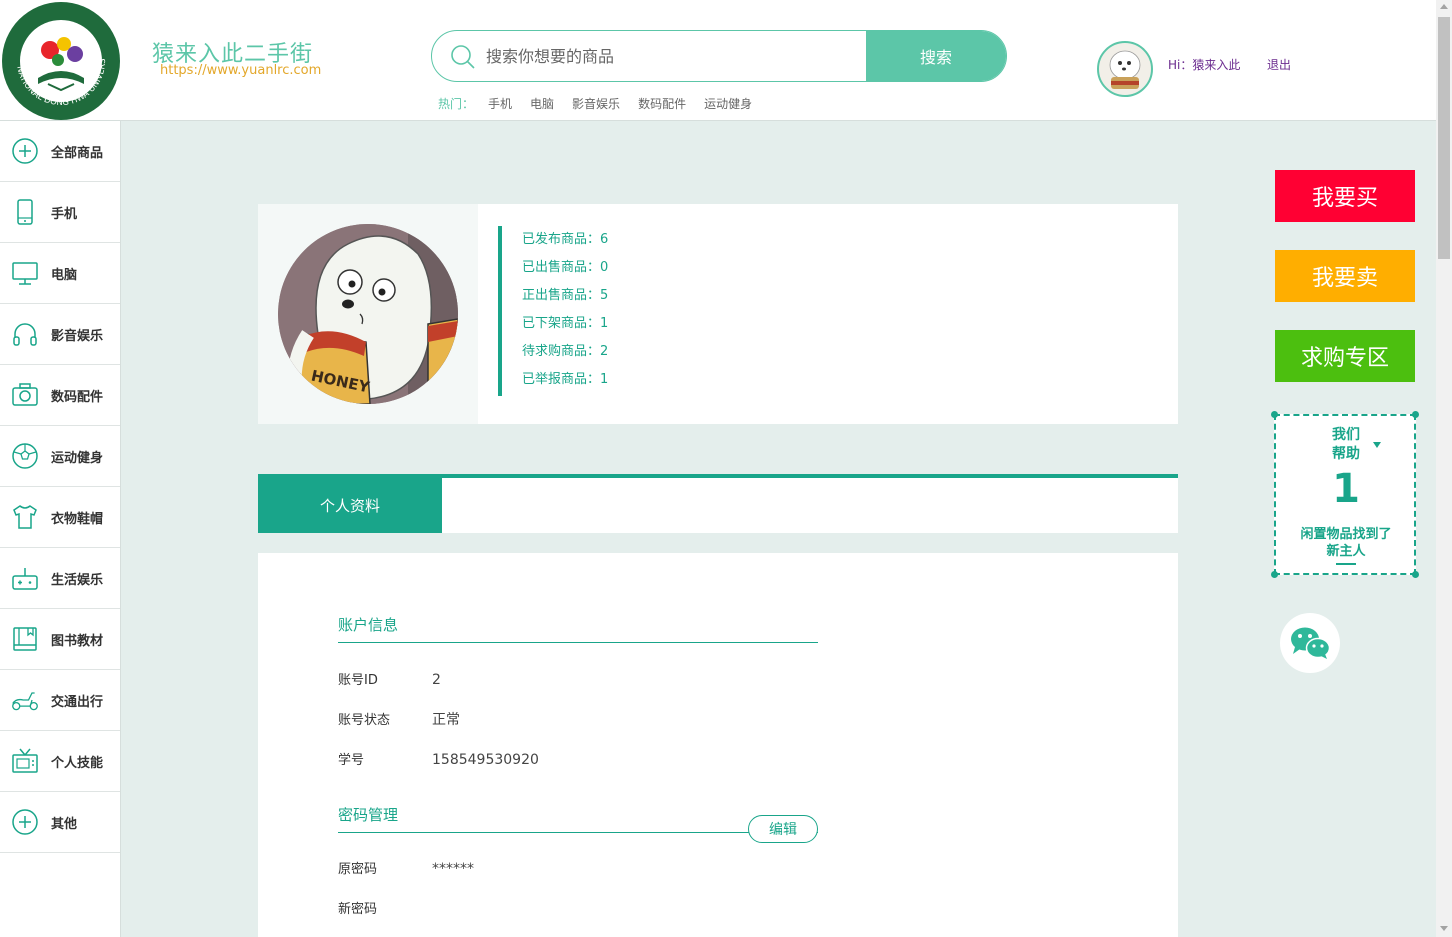 This screenshot has width=1452, height=937. I want to click on account-section-title: 账户信息, so click(578, 628).